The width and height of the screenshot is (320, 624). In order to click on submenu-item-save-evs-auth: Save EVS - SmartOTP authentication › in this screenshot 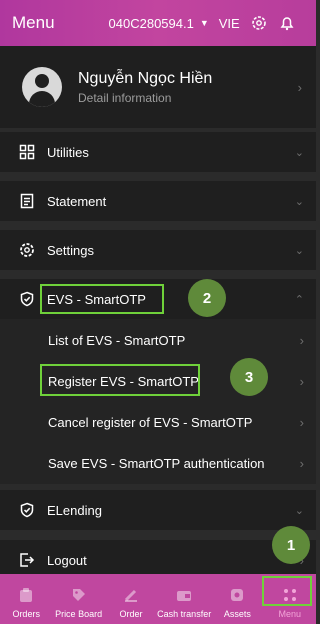, I will do `click(158, 463)`.